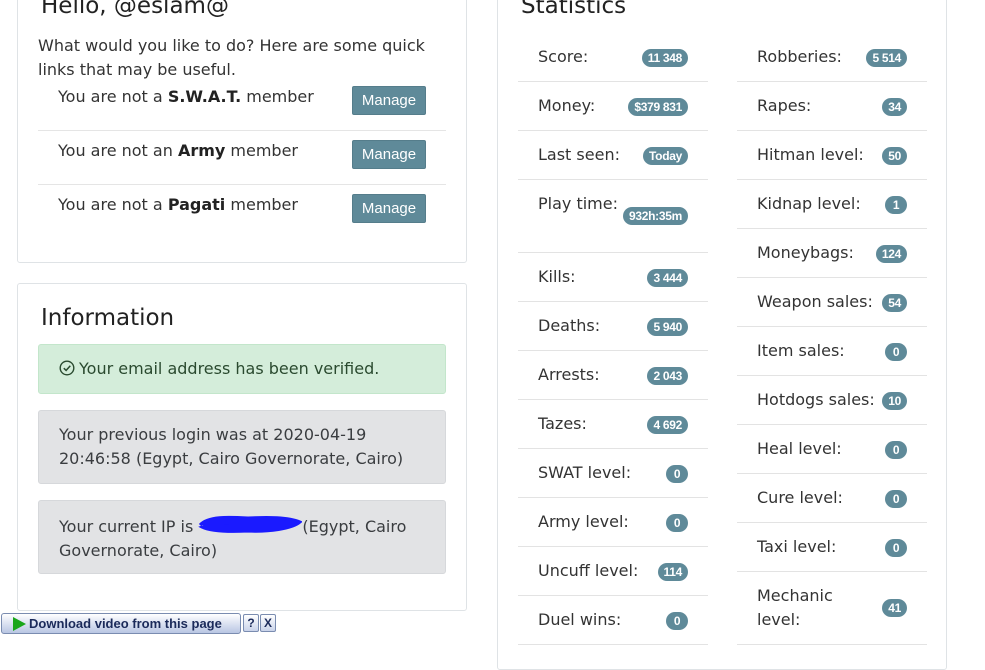 This screenshot has height=670, width=985. I want to click on stat-label: Item sales:, so click(801, 350).